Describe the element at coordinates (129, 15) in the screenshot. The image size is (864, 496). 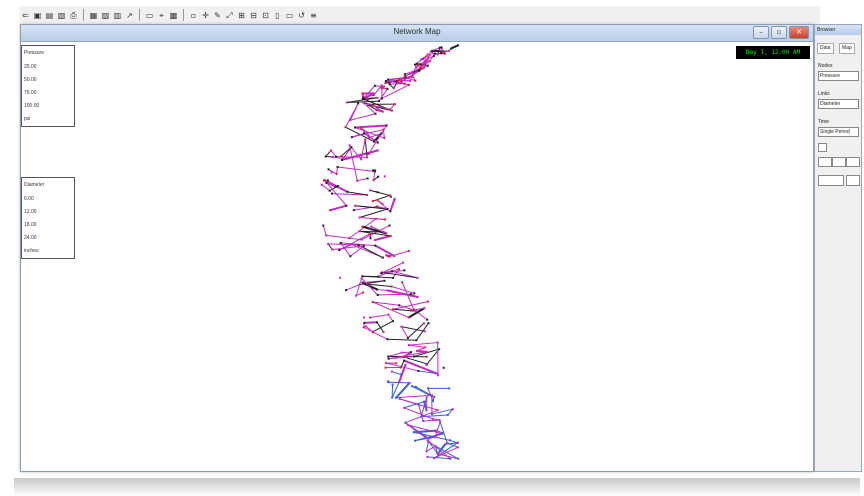
I see `toolbar-button: ↗` at that location.